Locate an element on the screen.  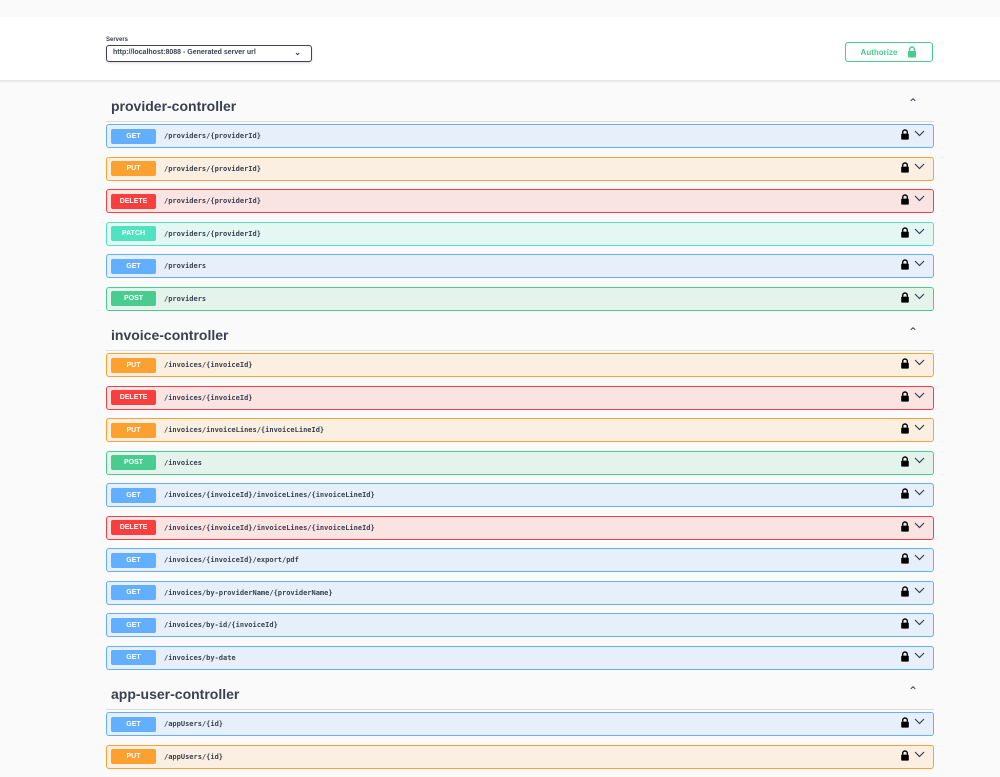
operation-path: /invoices/by-id/{invoiceId} is located at coordinates (221, 625).